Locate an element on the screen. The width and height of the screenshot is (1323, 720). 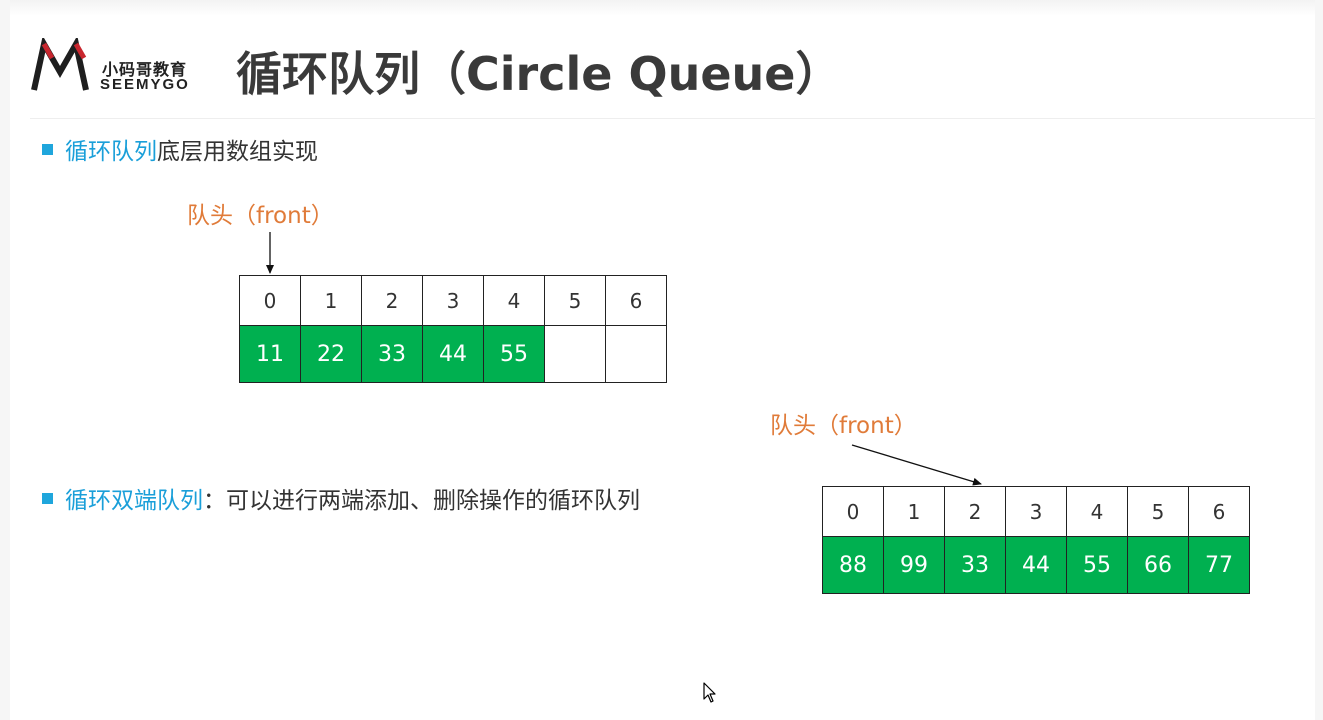
array-value-cell: 99 is located at coordinates (914, 565).